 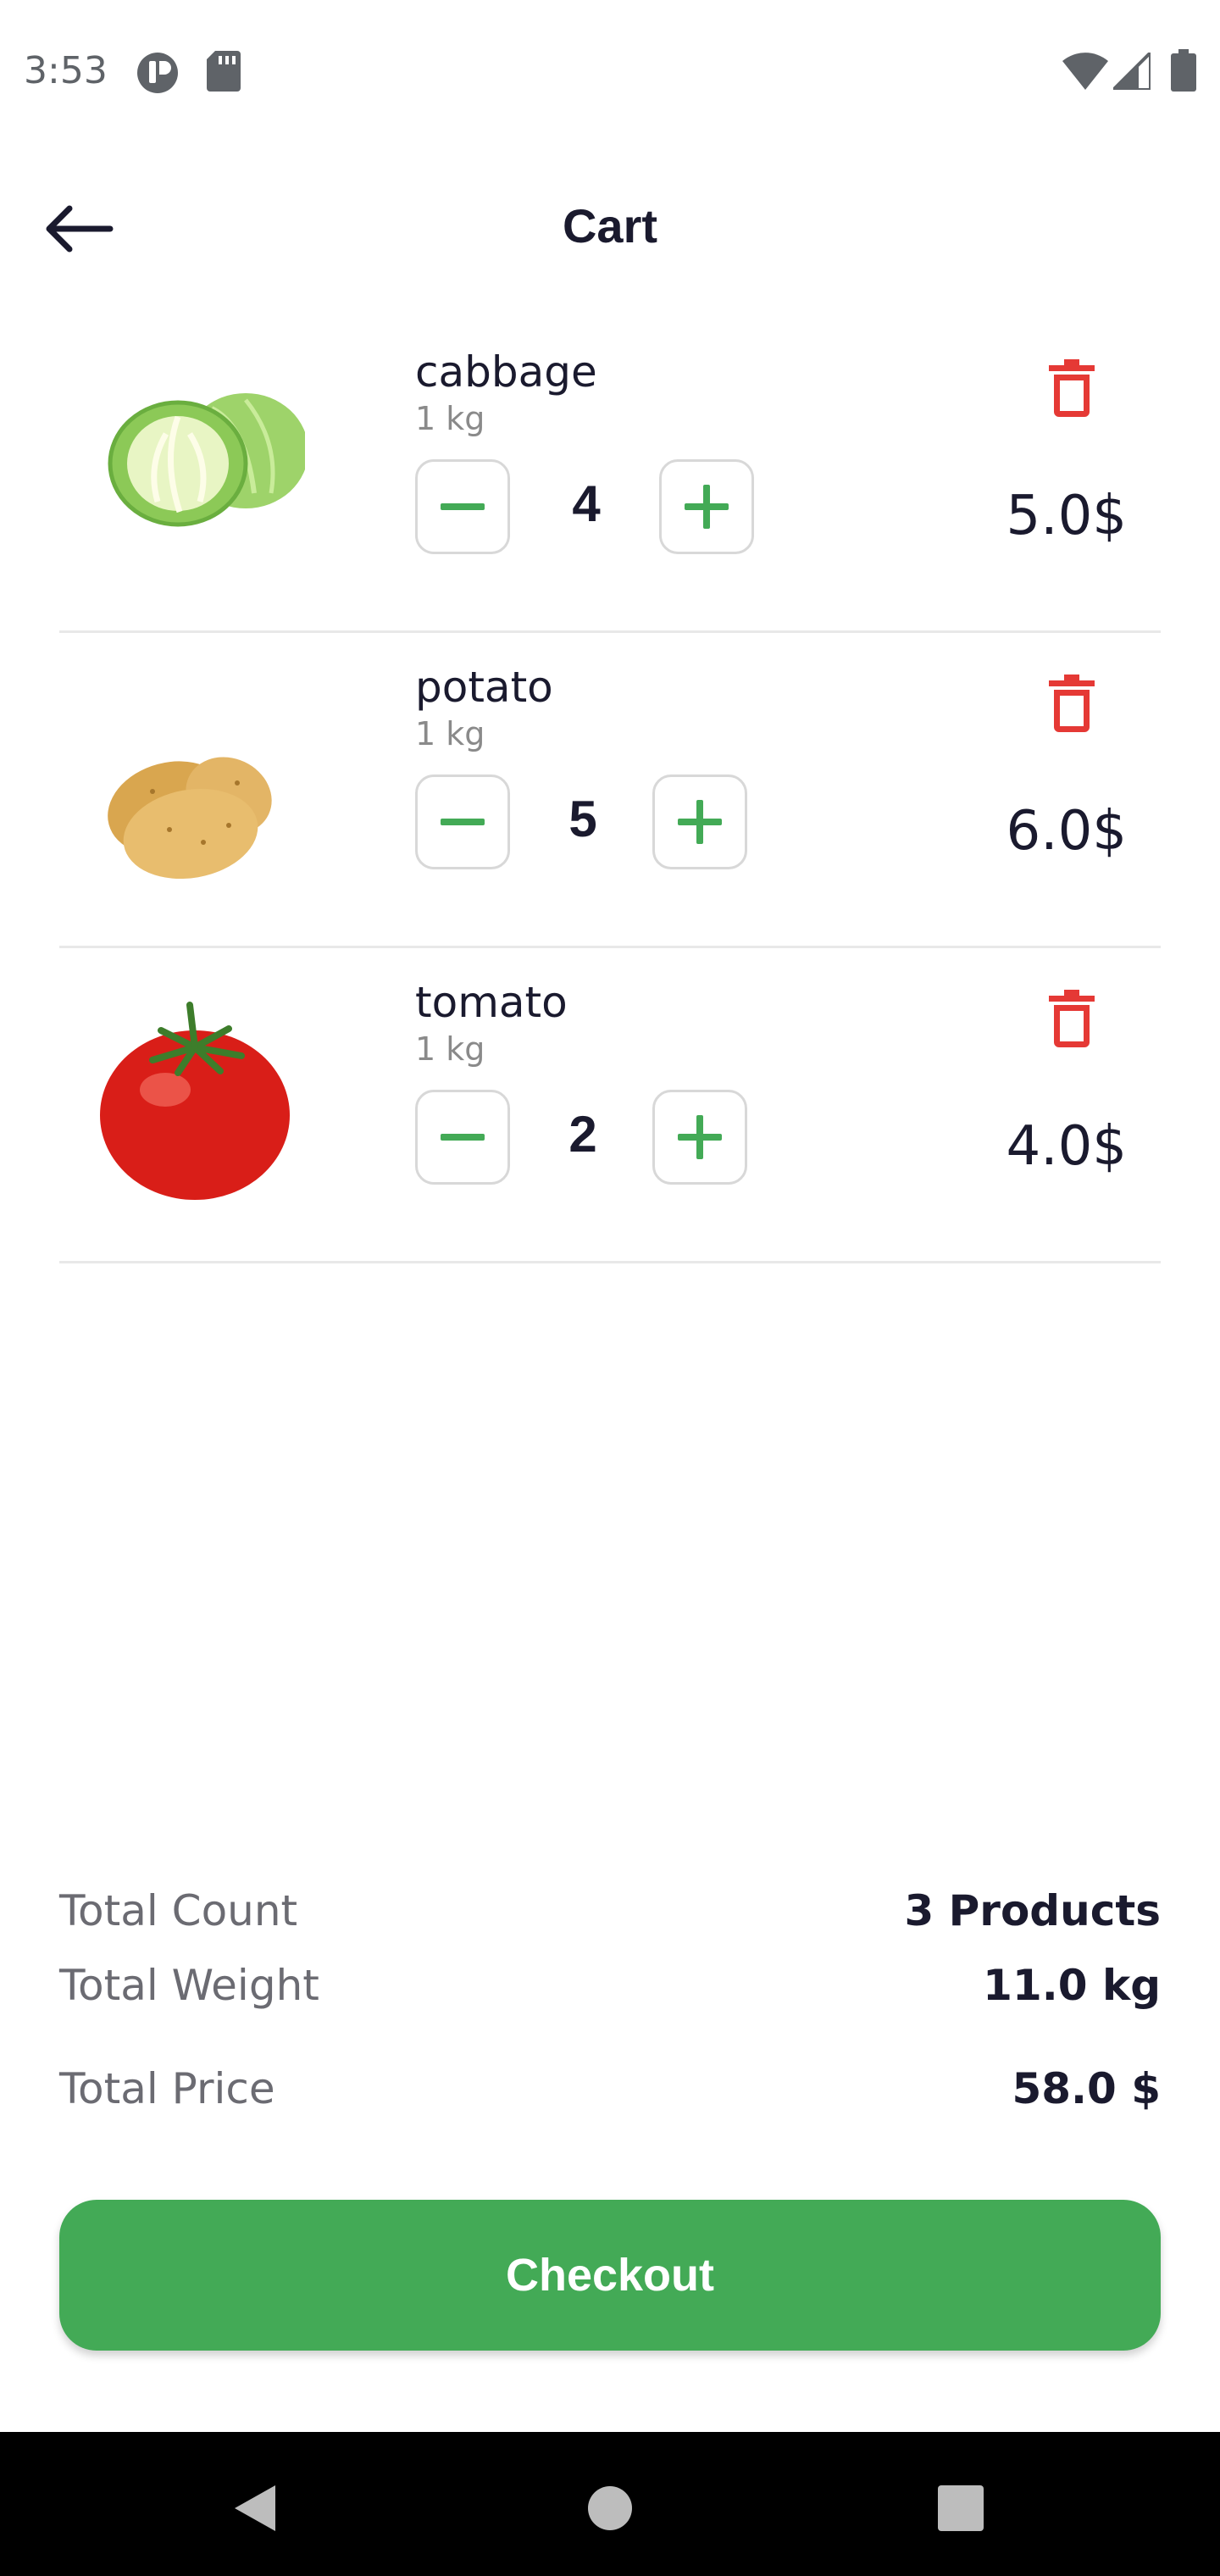 What do you see at coordinates (1067, 831) in the screenshot?
I see `item-price: 6.0$` at bounding box center [1067, 831].